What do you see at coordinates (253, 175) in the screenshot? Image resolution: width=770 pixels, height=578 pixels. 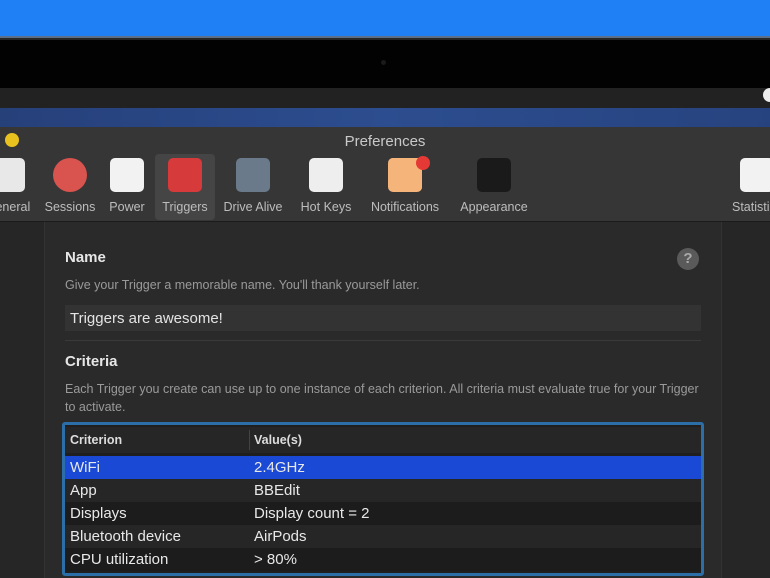 I see `drive-alive-eye-icon` at bounding box center [253, 175].